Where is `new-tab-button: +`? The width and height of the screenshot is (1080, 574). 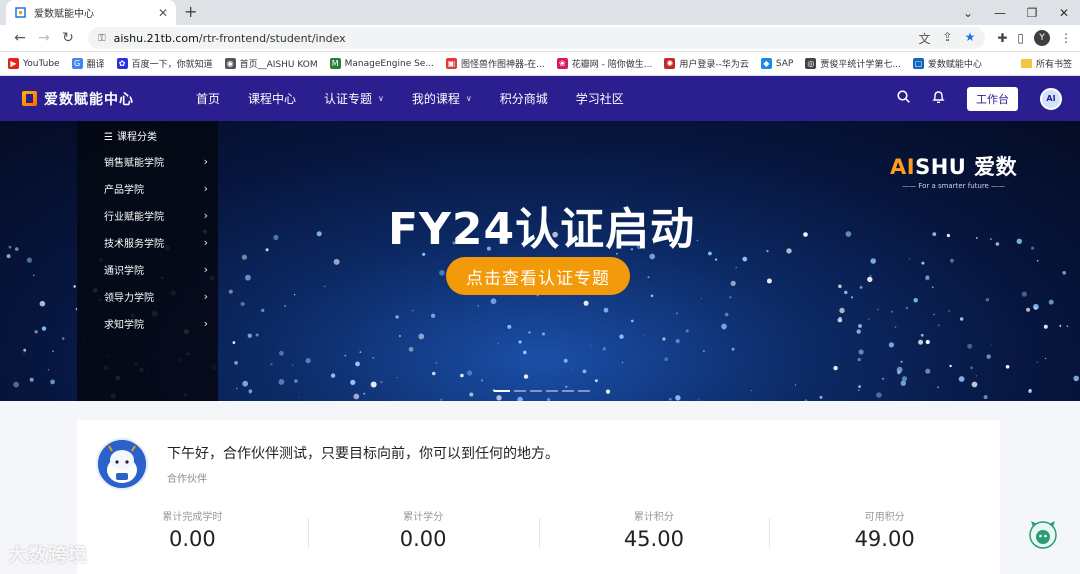 new-tab-button: + is located at coordinates (190, 11).